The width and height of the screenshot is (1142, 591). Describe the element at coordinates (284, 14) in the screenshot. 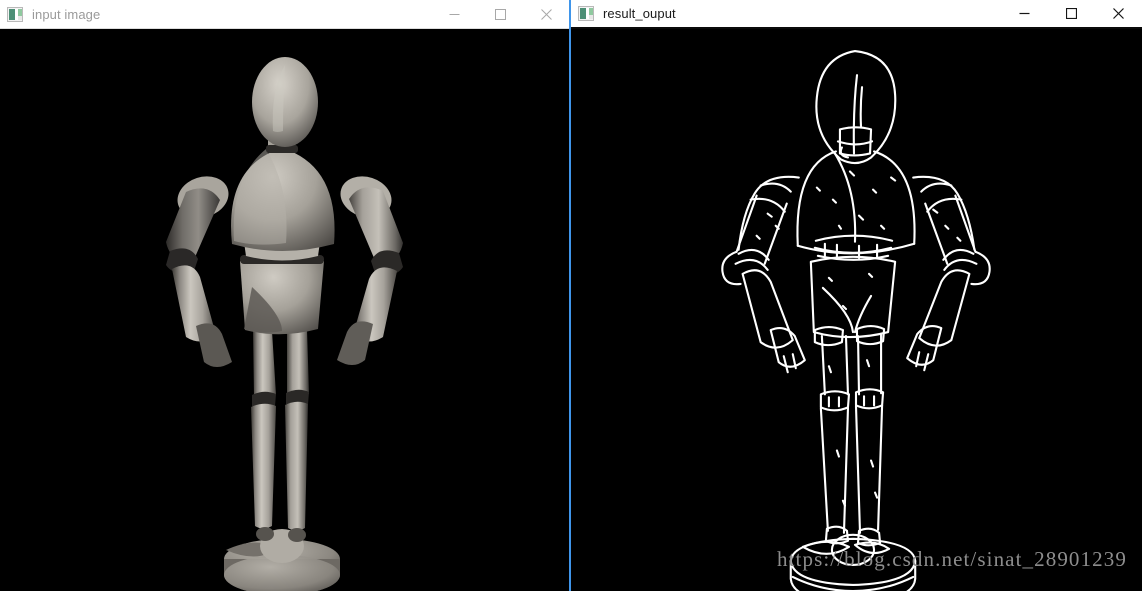

I see `titlebar-input-image: input image` at that location.